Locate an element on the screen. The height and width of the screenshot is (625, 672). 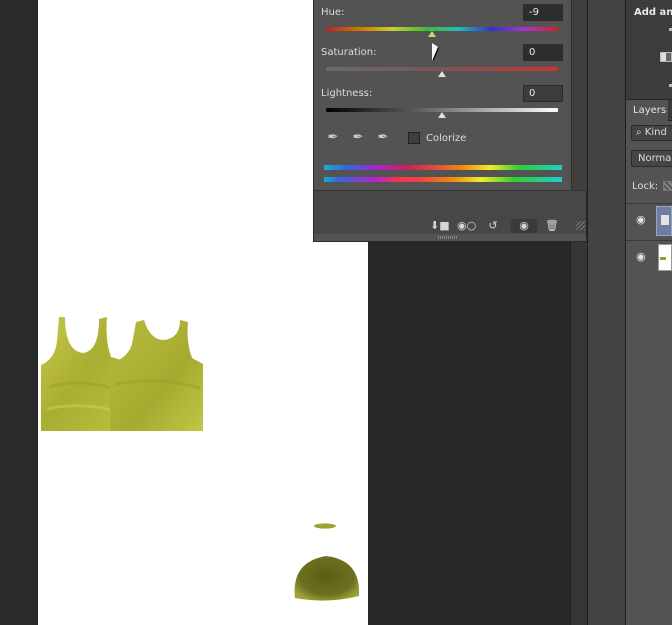
layer-kind-filter: ⌕ Kind is located at coordinates (651, 133).